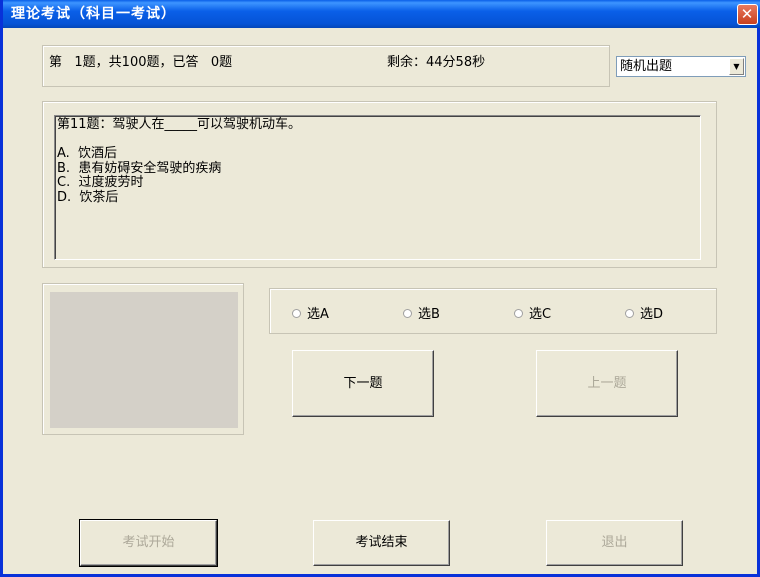 Image resolution: width=760 pixels, height=577 pixels. I want to click on window-title: 理论考试（科目一考试）, so click(93, 14).